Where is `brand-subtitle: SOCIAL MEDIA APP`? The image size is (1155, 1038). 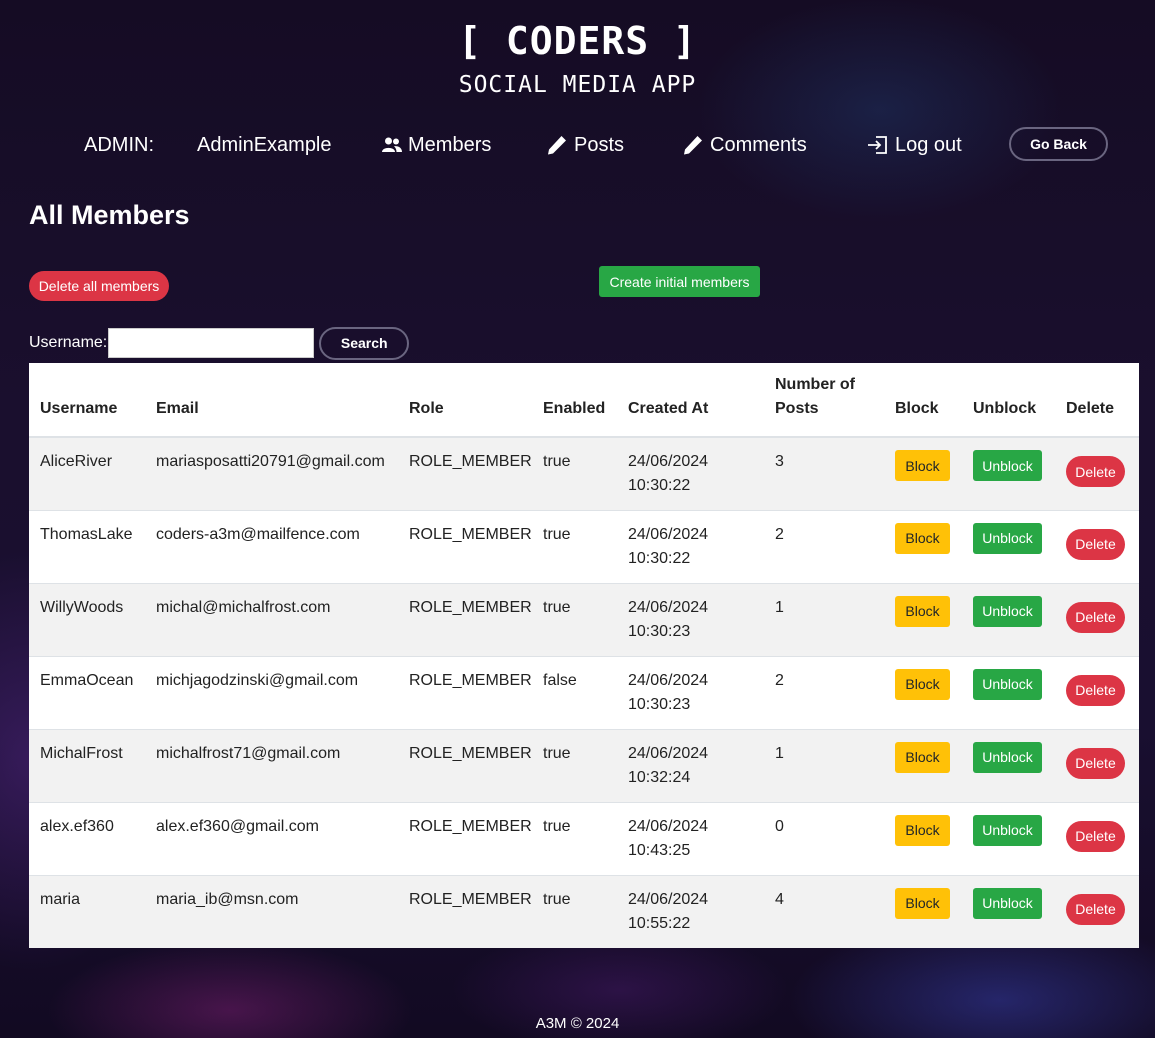 brand-subtitle: SOCIAL MEDIA APP is located at coordinates (577, 85).